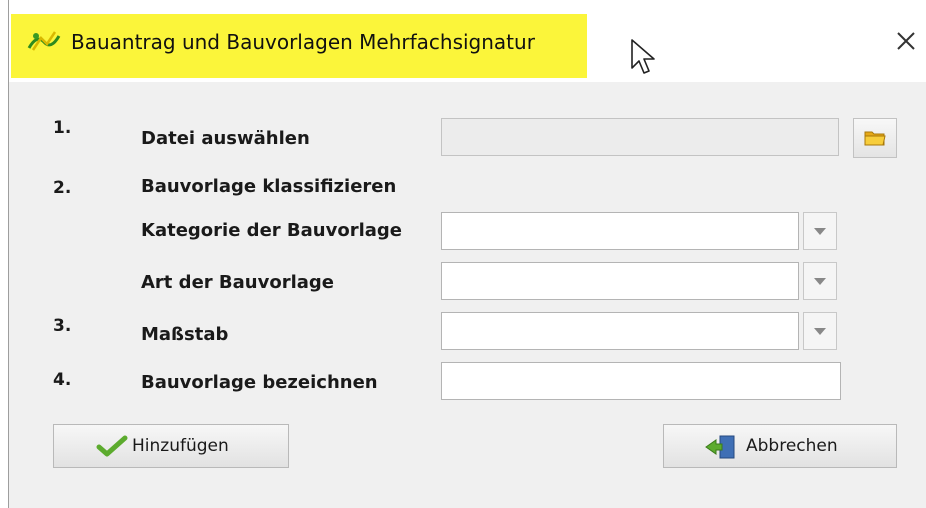 The width and height of the screenshot is (926, 508). I want to click on cancel-button: Abbrechen, so click(780, 446).